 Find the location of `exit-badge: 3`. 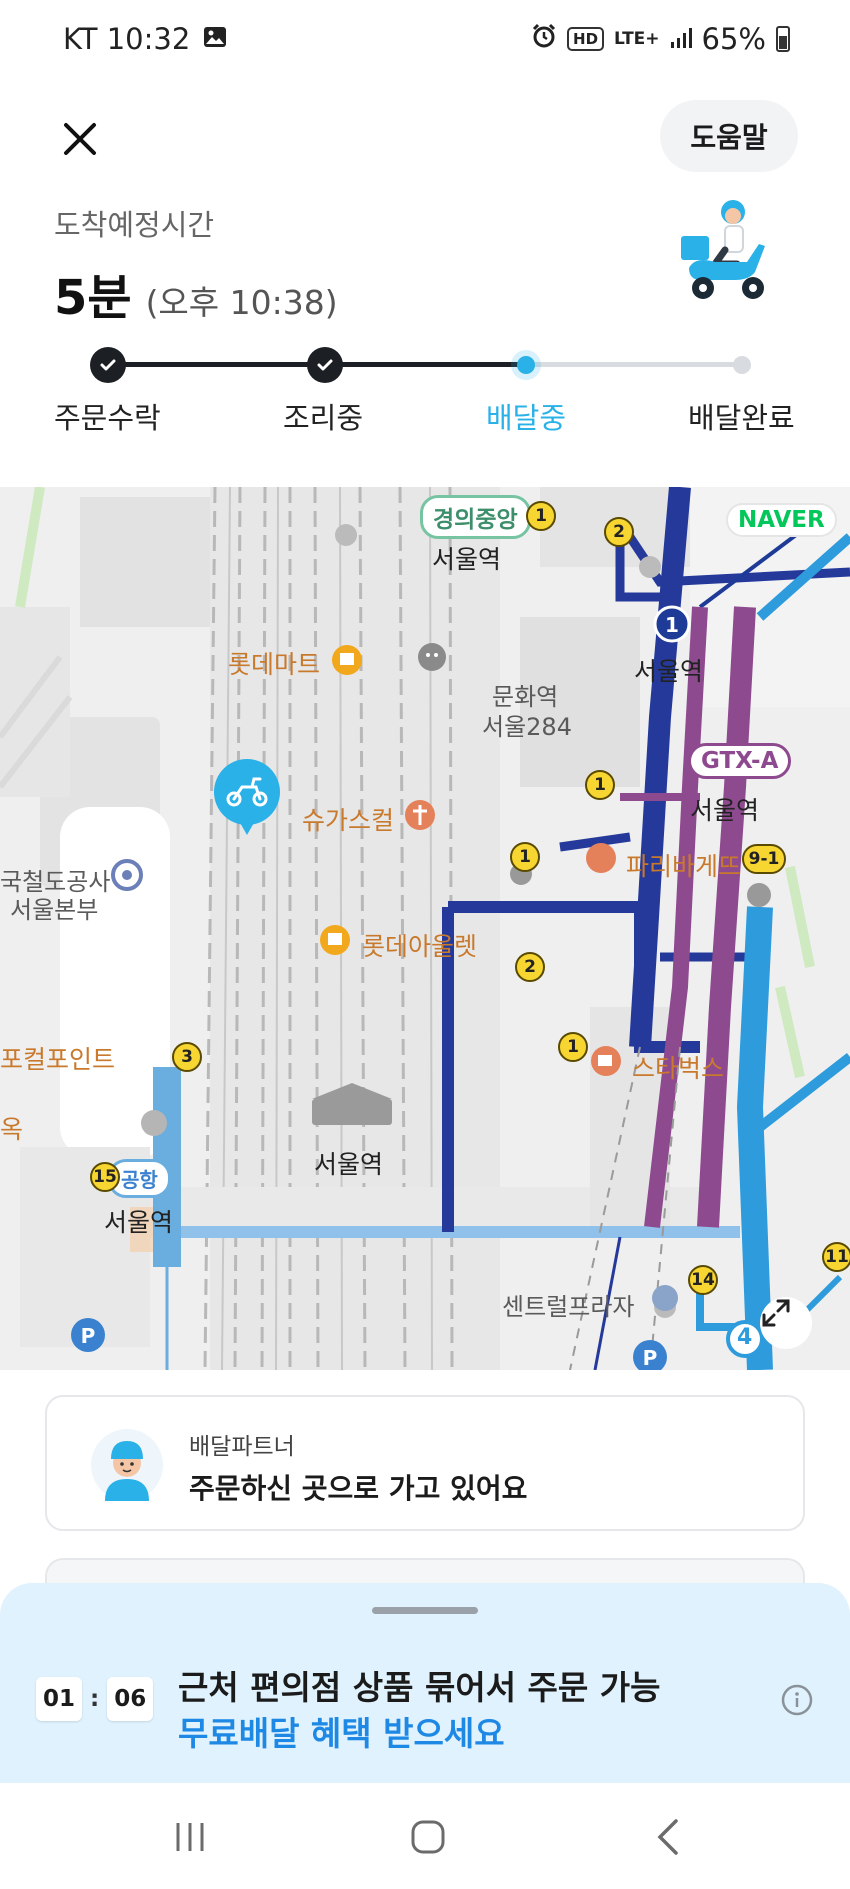

exit-badge: 3 is located at coordinates (187, 1057).